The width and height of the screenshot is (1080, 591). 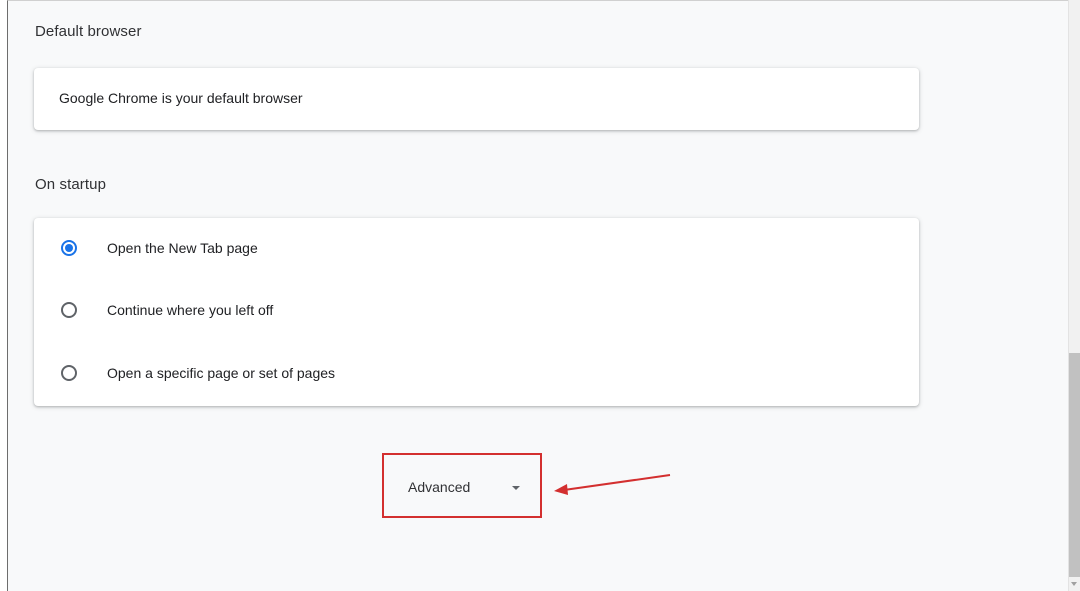 I want to click on caret-down-icon, so click(x=516, y=488).